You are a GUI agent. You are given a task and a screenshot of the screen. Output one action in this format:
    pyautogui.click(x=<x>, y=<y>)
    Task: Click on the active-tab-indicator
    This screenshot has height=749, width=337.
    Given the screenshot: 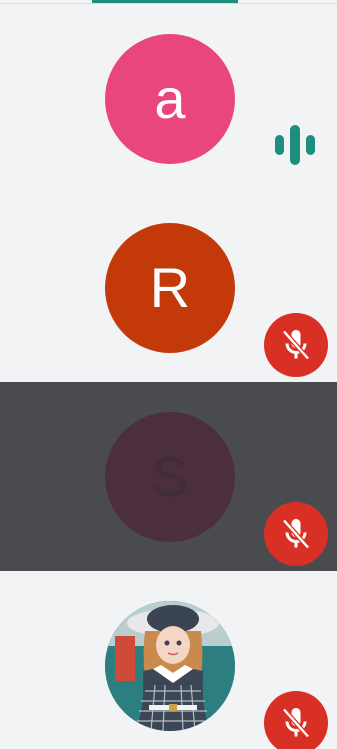 What is the action you would take?
    pyautogui.click(x=165, y=1)
    